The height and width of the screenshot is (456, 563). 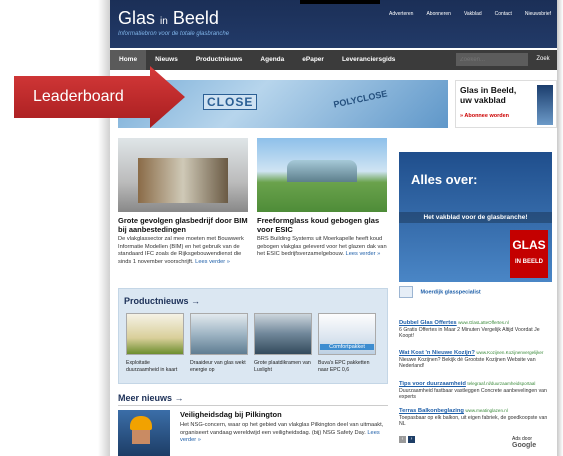 What do you see at coordinates (340, 2) in the screenshot?
I see `top-black-bar` at bounding box center [340, 2].